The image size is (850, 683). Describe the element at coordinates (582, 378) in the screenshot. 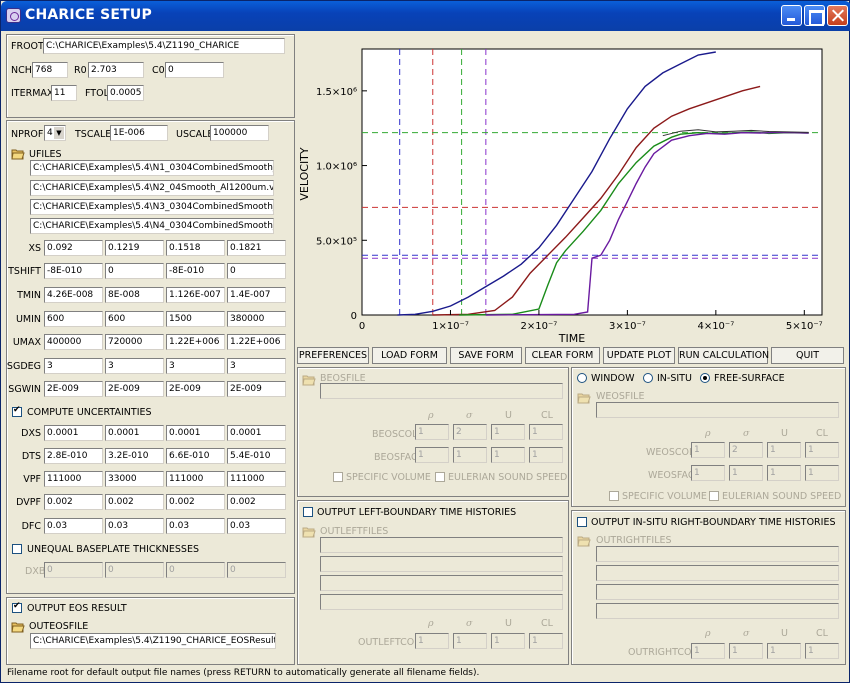

I see `window-radio` at that location.